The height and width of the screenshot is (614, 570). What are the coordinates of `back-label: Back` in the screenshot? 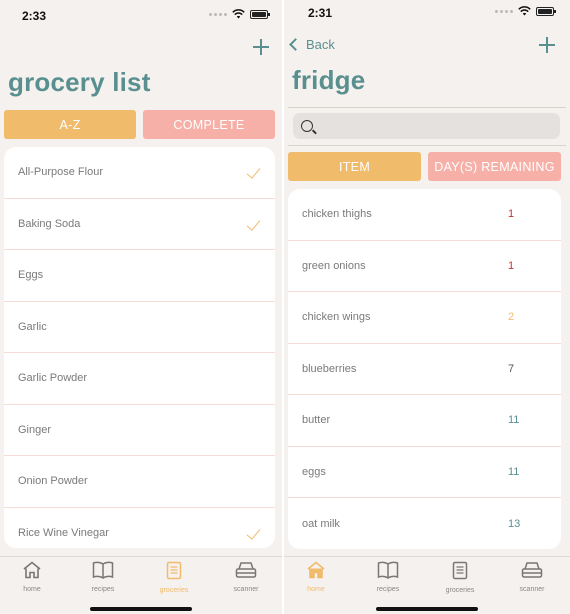 It's located at (320, 44).